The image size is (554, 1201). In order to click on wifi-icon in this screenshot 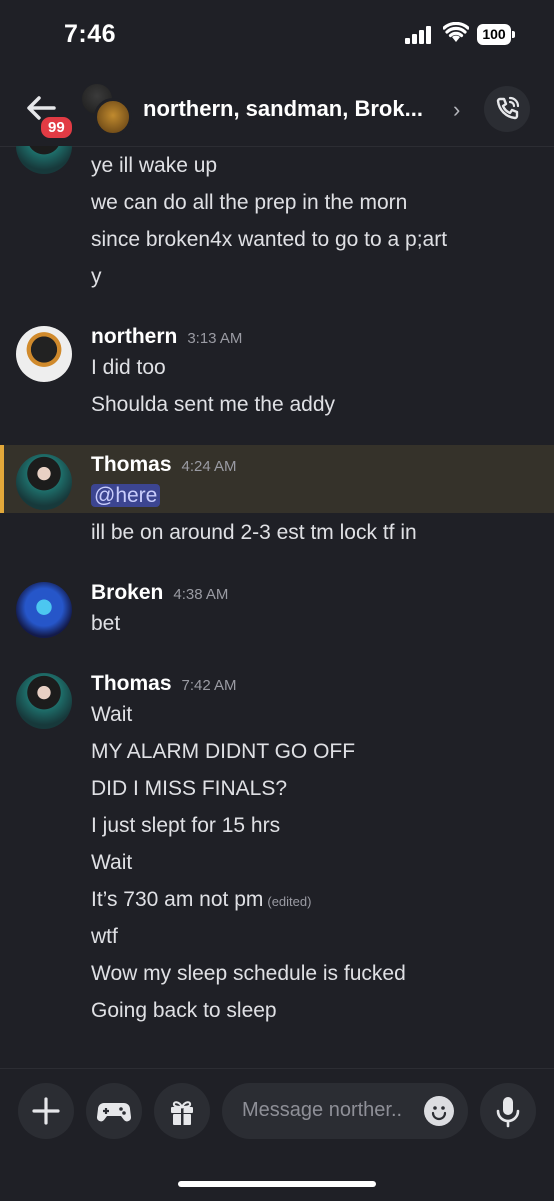, I will do `click(456, 32)`.